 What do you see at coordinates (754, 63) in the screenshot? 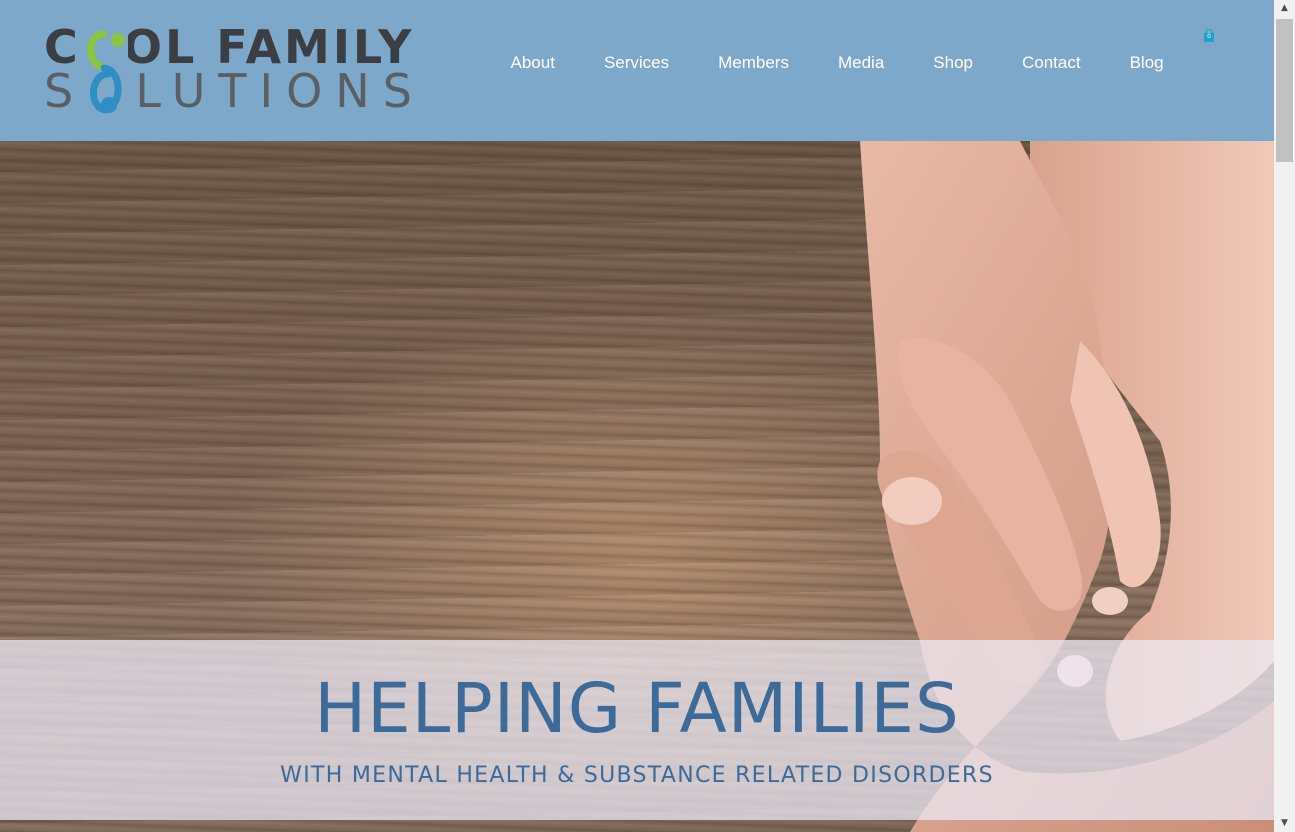
I see `nav-item-members: Members` at bounding box center [754, 63].